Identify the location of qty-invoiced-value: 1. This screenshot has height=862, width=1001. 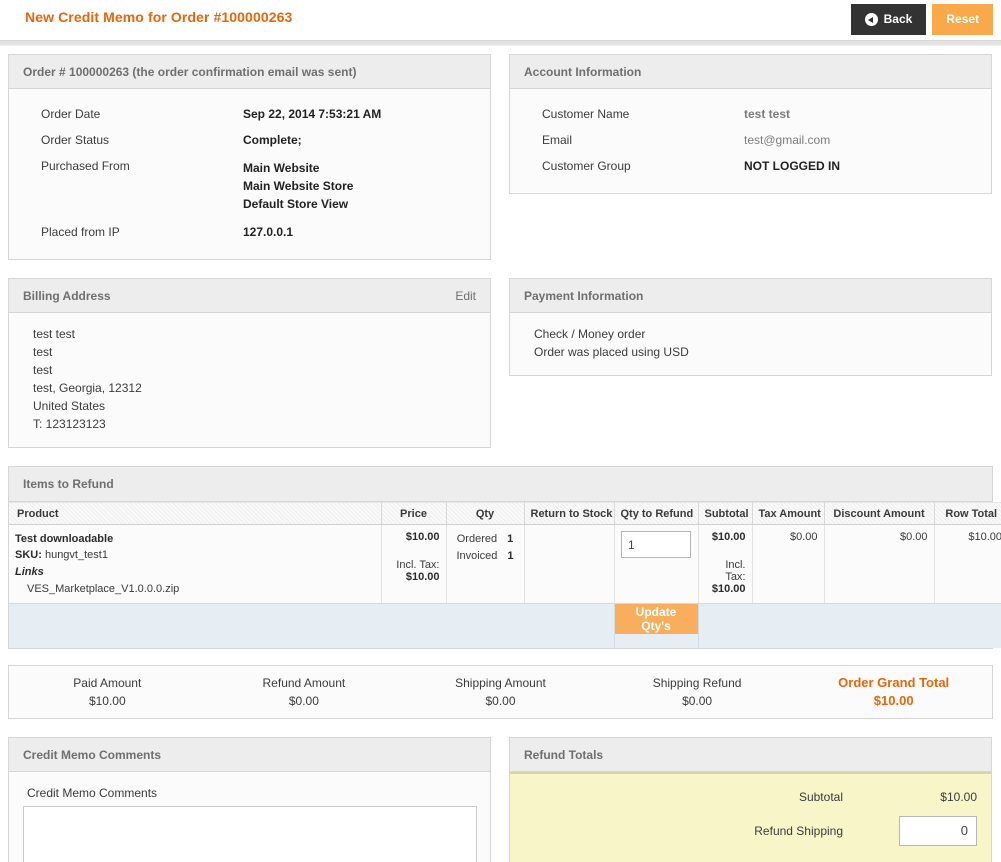
(510, 556).